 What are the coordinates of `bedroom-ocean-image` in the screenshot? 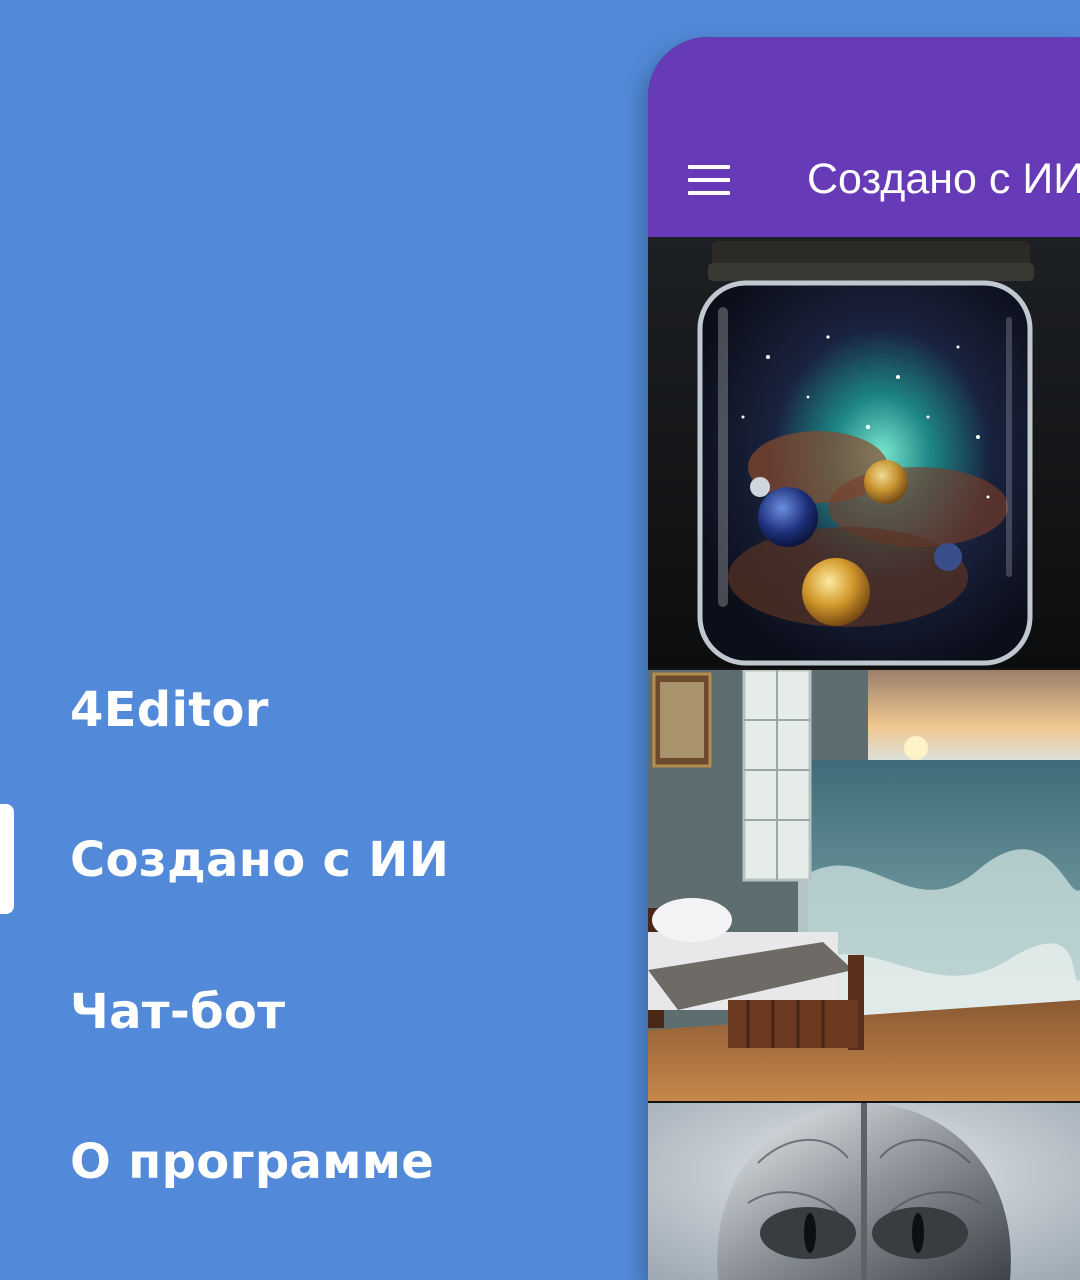 It's located at (864, 885).